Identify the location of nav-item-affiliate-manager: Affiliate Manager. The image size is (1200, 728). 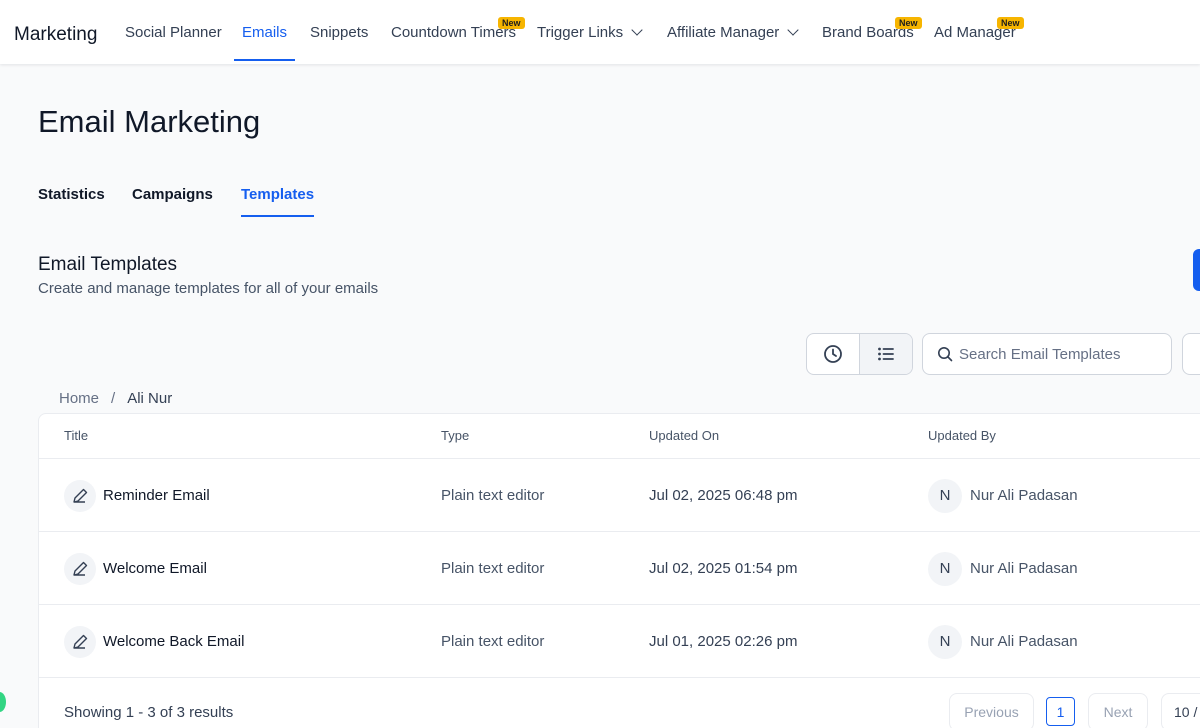
(733, 32).